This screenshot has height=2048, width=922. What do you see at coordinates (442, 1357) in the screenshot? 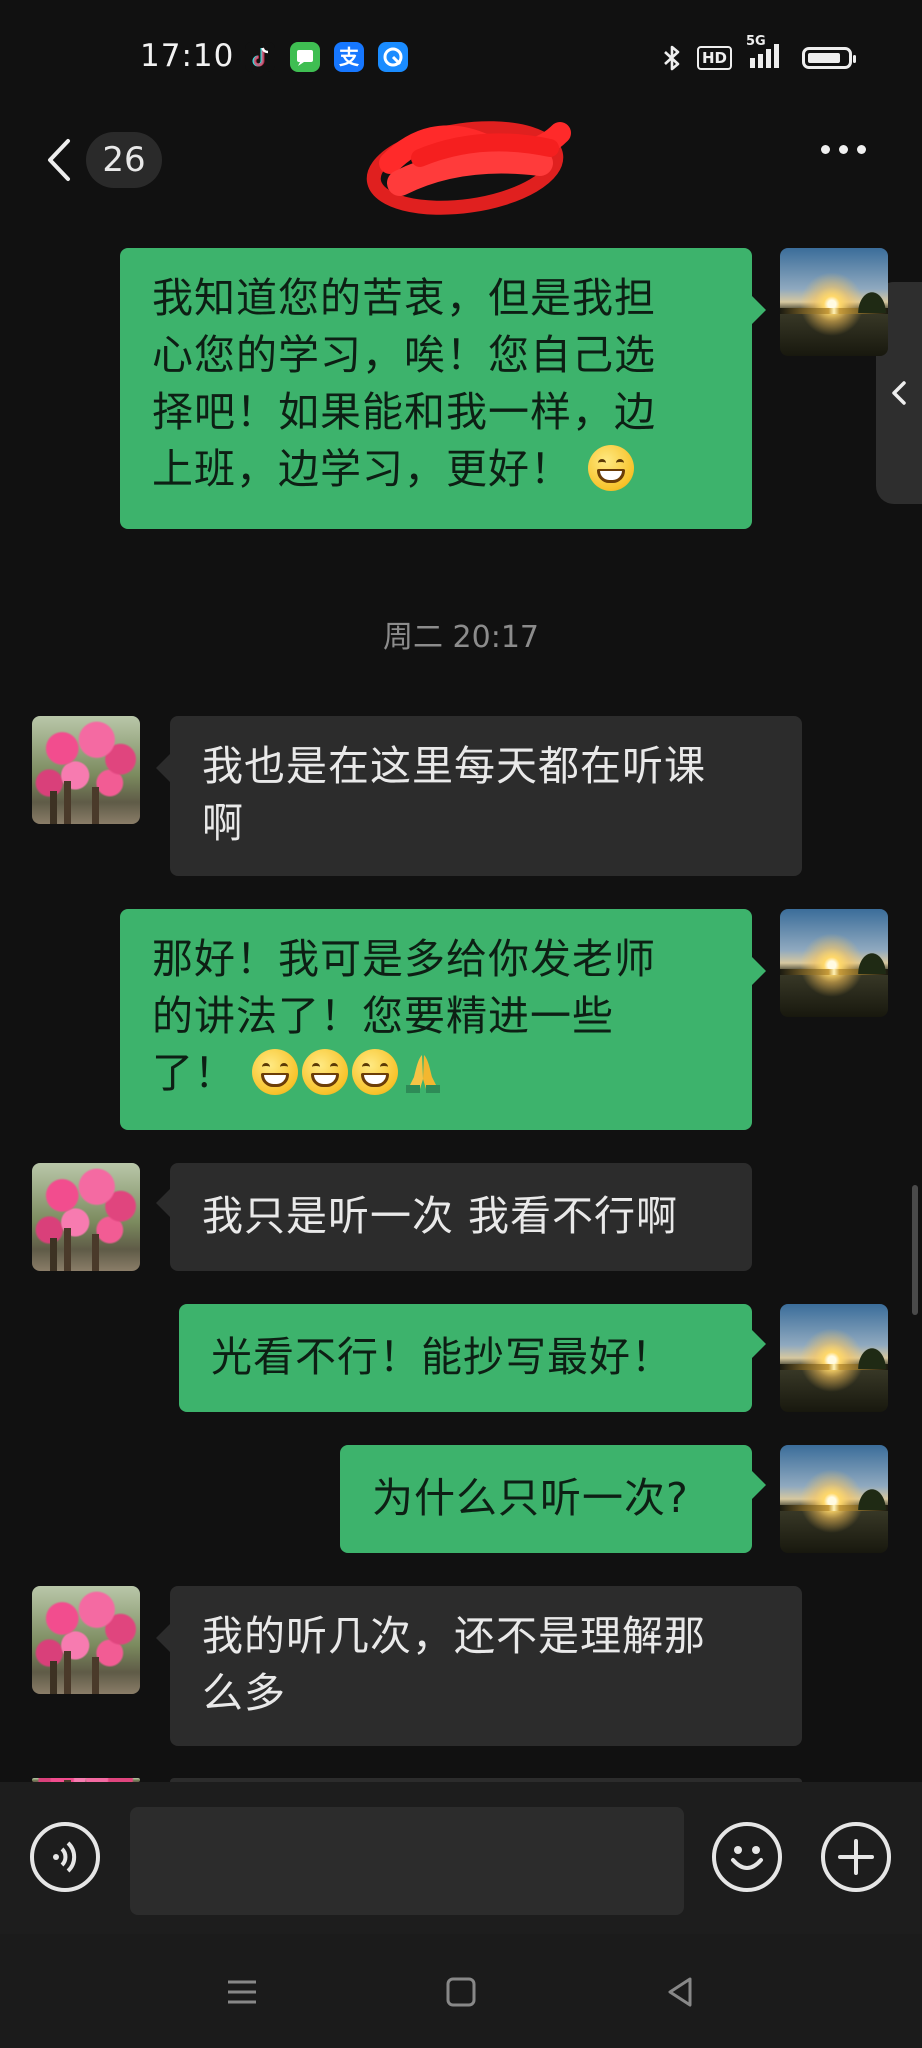
I see `message-text: 光看不行！能抄写最好！` at bounding box center [442, 1357].